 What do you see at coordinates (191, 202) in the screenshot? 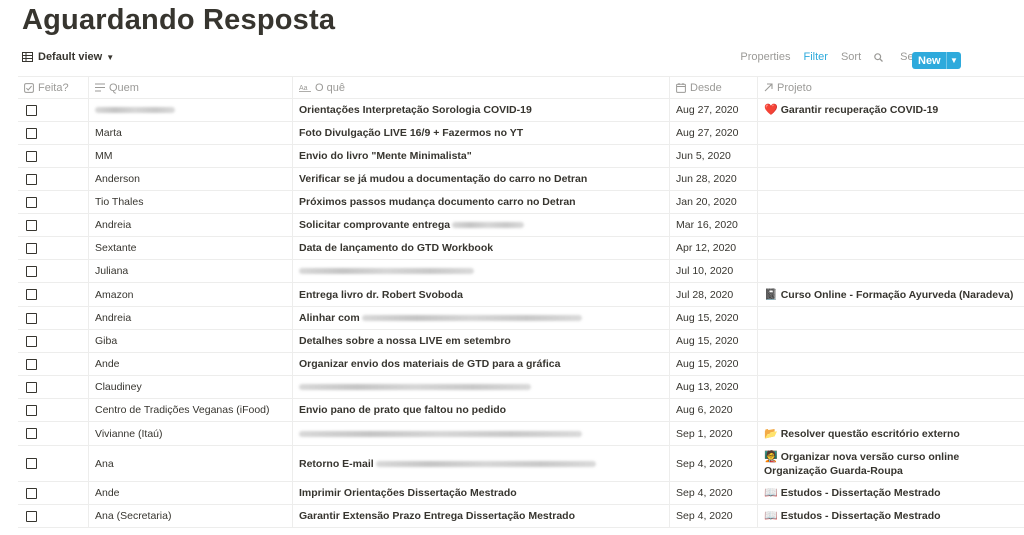
I see `who-cell: Tio Thales` at bounding box center [191, 202].